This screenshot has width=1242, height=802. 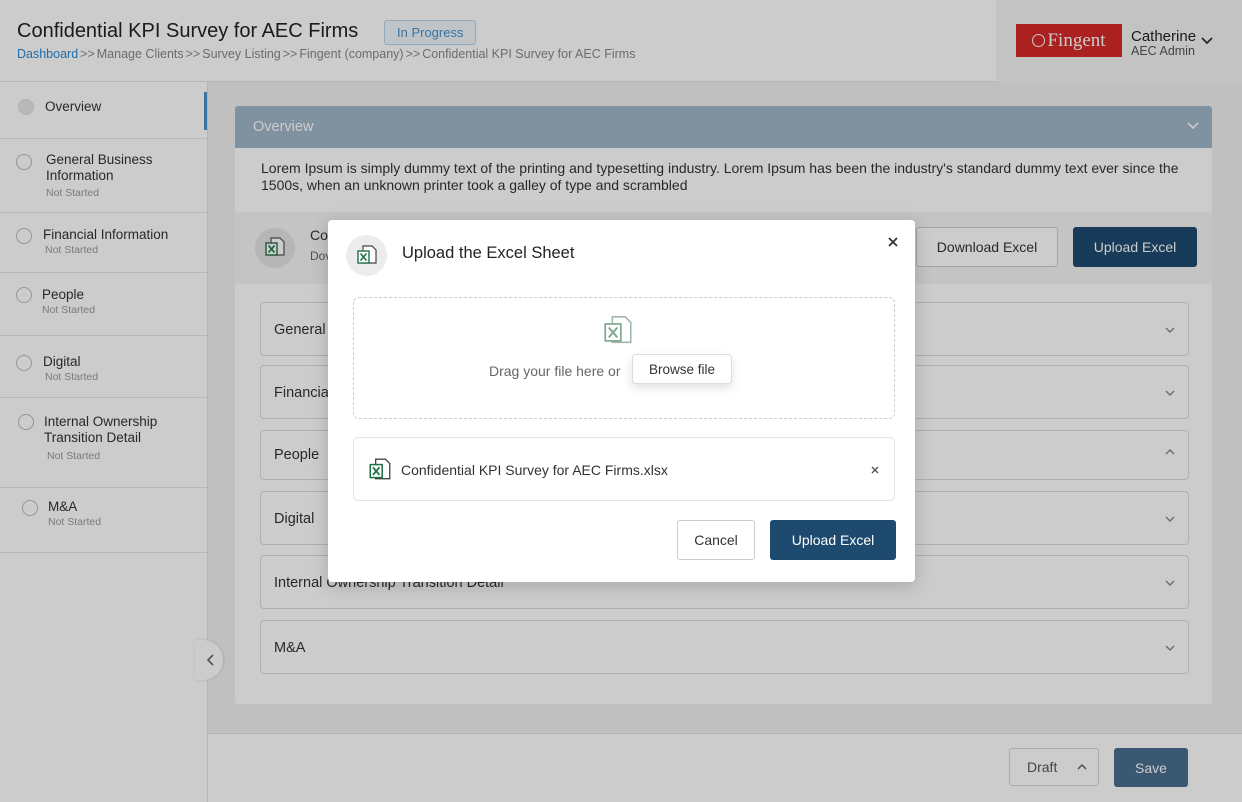 I want to click on file-dropzone: Drag your file here or Browse file, so click(x=624, y=358).